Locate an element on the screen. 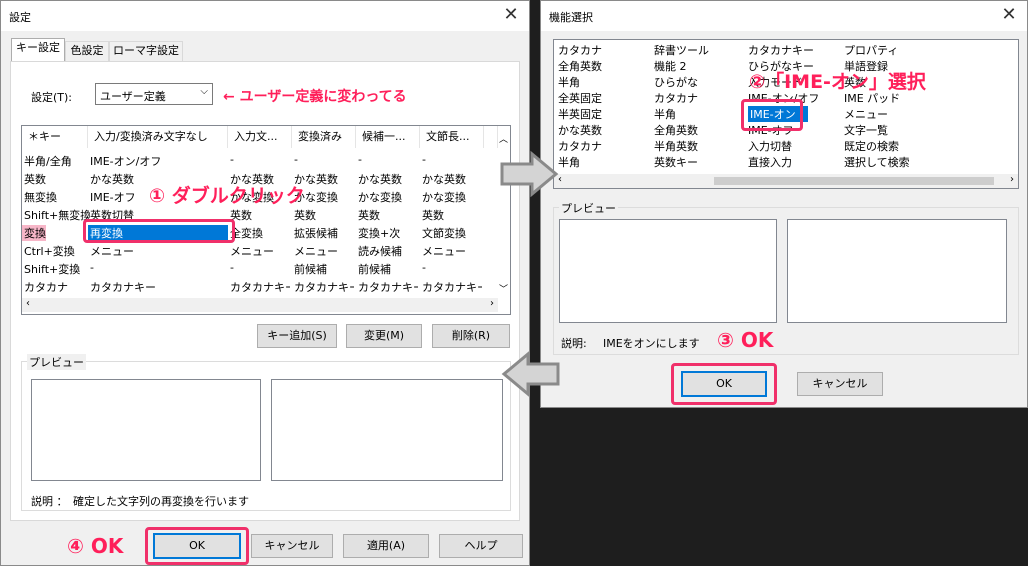 This screenshot has height=566, width=1028. description-label: 説明: is located at coordinates (574, 343).